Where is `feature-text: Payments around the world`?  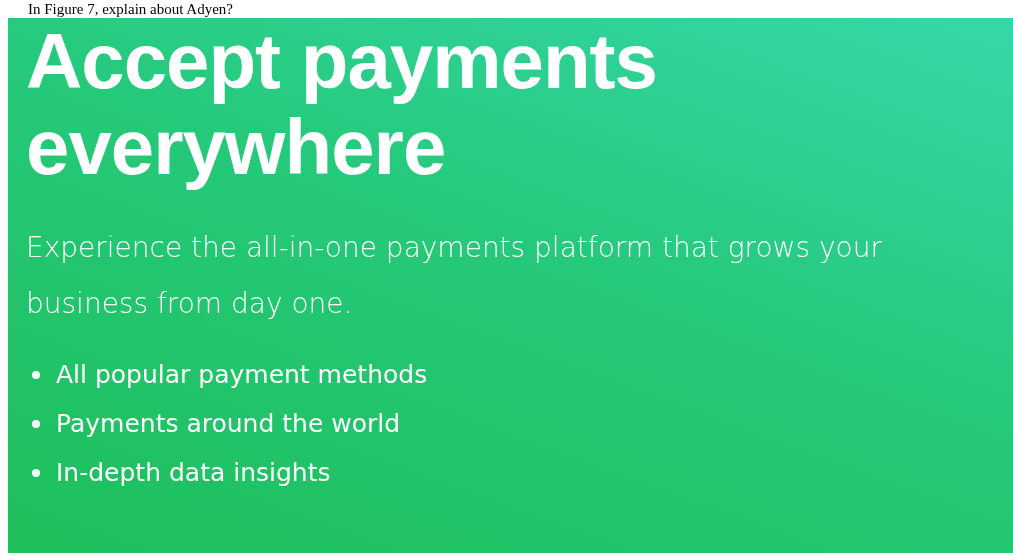
feature-text: Payments around the world is located at coordinates (228, 423).